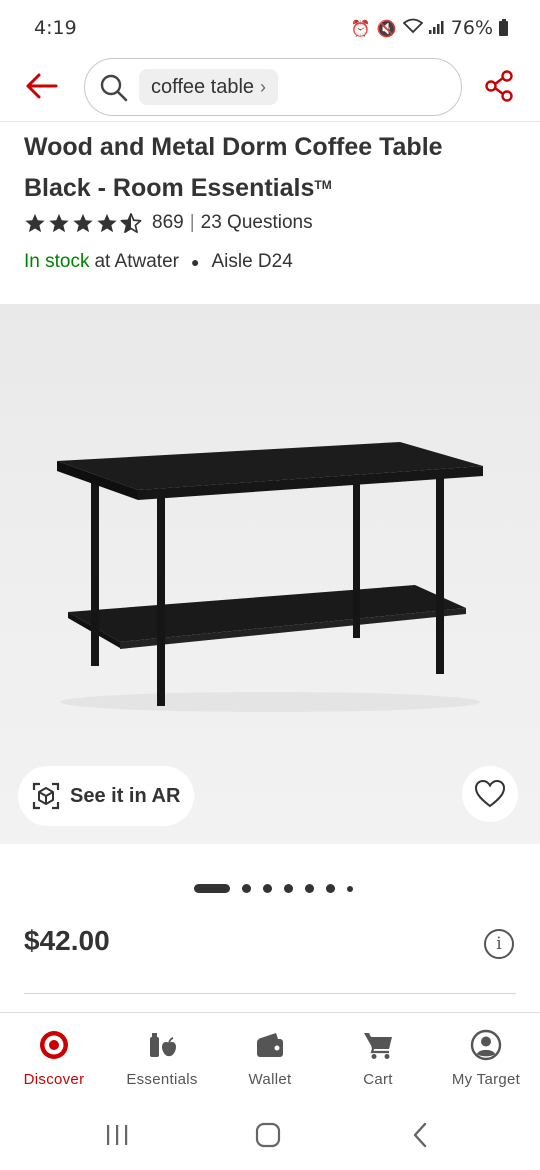 This screenshot has width=540, height=1170. What do you see at coordinates (270, 993) in the screenshot?
I see `divider` at bounding box center [270, 993].